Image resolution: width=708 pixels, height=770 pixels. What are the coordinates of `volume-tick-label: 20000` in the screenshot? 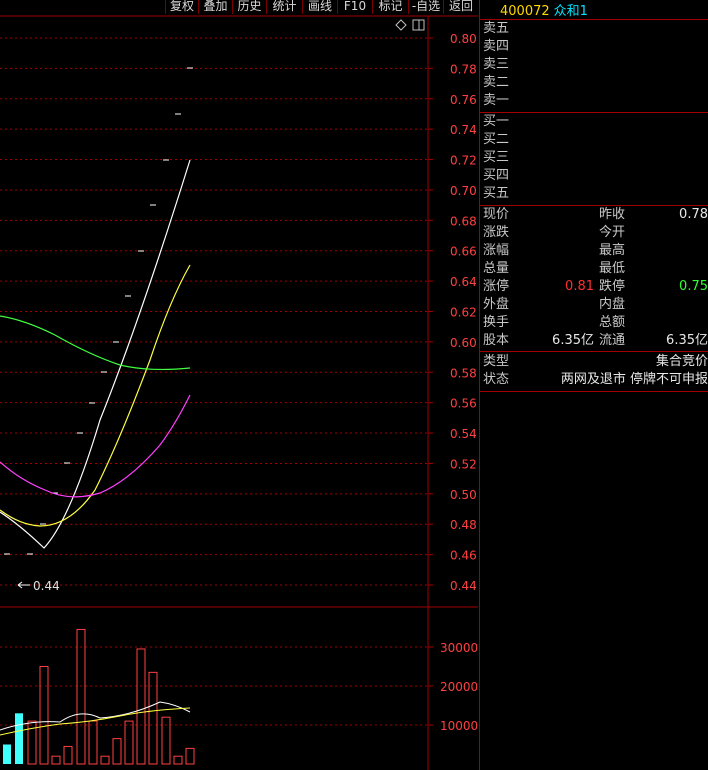 It's located at (459, 687).